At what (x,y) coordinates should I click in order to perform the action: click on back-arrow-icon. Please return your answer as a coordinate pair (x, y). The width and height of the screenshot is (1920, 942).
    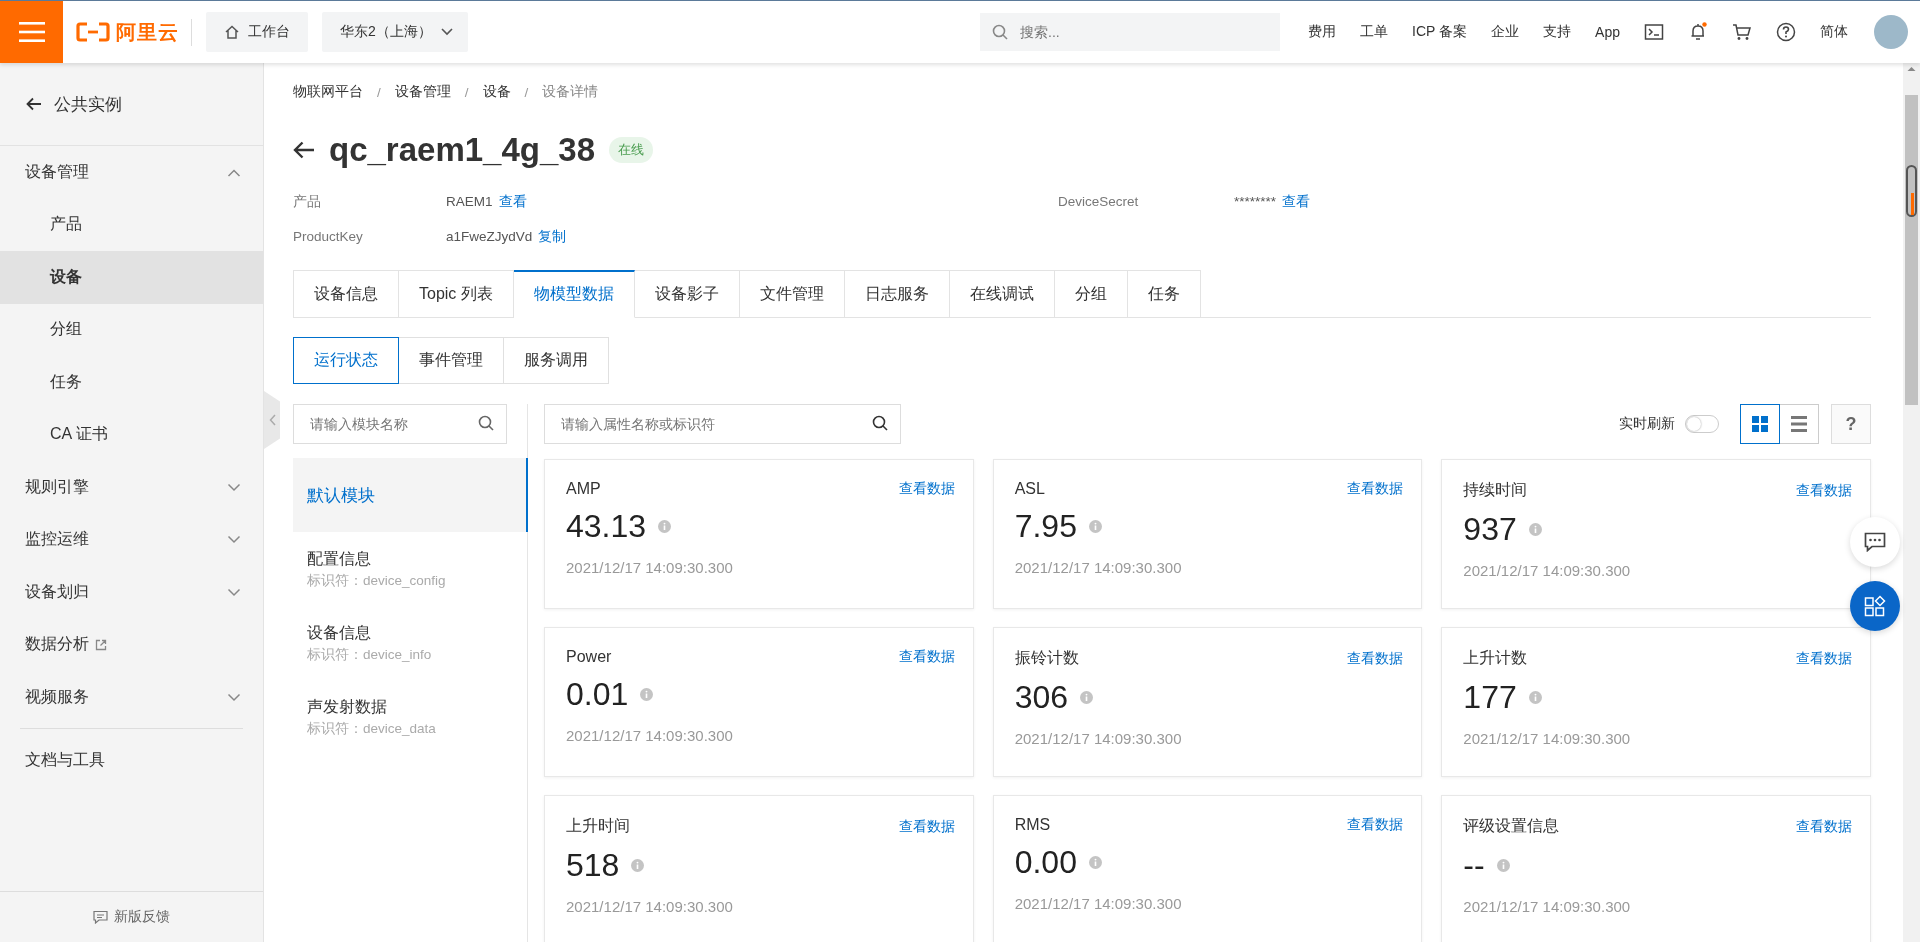
    Looking at the image, I should click on (304, 150).